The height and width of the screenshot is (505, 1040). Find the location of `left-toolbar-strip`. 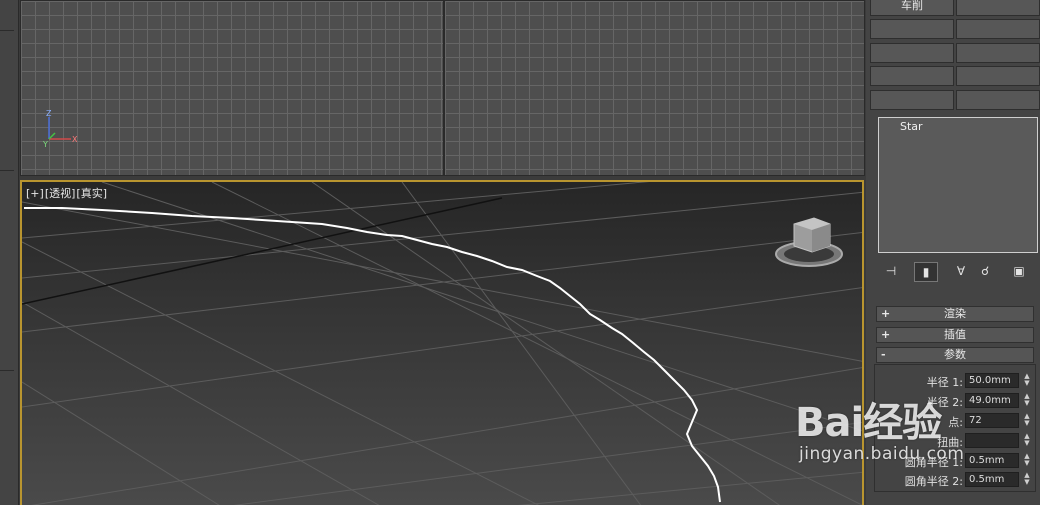

left-toolbar-strip is located at coordinates (9, 252).